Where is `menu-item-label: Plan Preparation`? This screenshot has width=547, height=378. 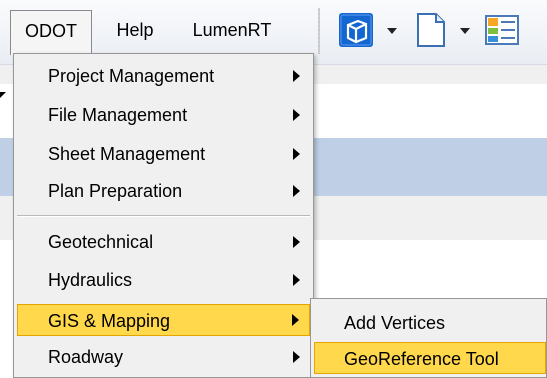 menu-item-label: Plan Preparation is located at coordinates (115, 191).